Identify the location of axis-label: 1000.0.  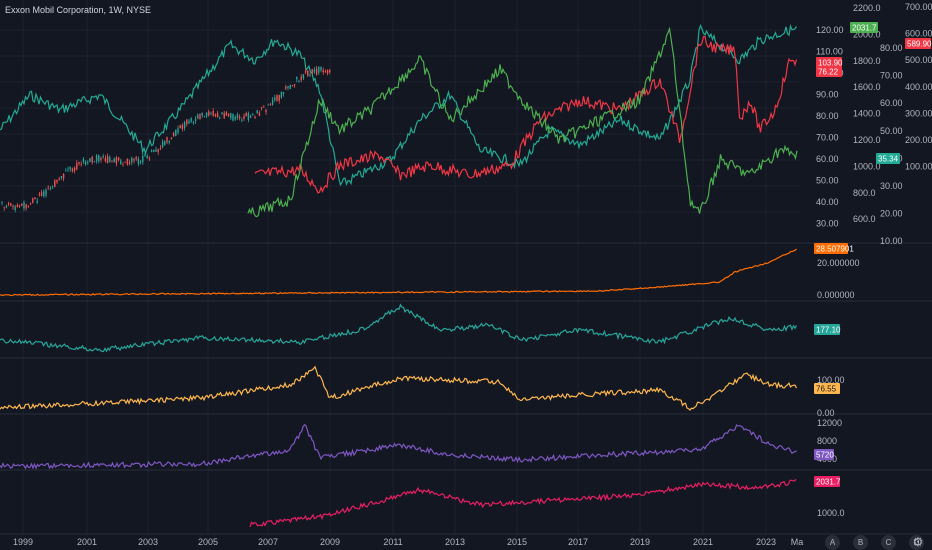
(831, 513).